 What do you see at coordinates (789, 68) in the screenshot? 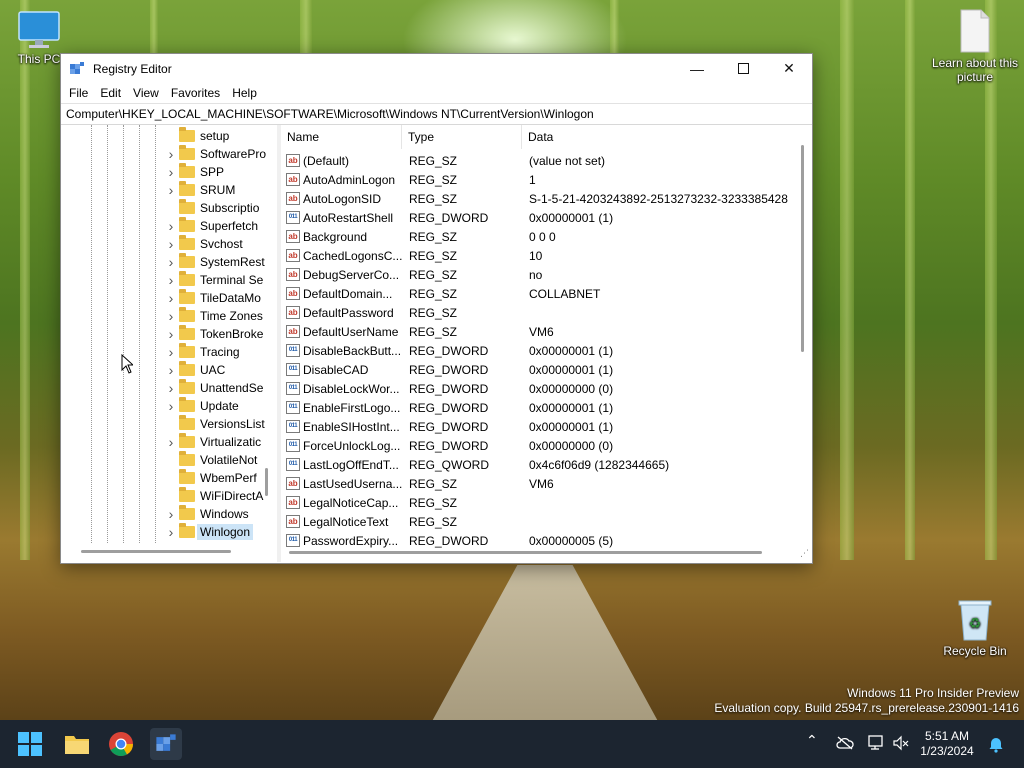
I see `close-button: ✕` at bounding box center [789, 68].